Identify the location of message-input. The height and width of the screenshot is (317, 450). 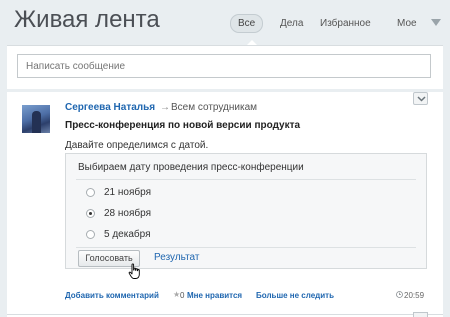
(224, 66).